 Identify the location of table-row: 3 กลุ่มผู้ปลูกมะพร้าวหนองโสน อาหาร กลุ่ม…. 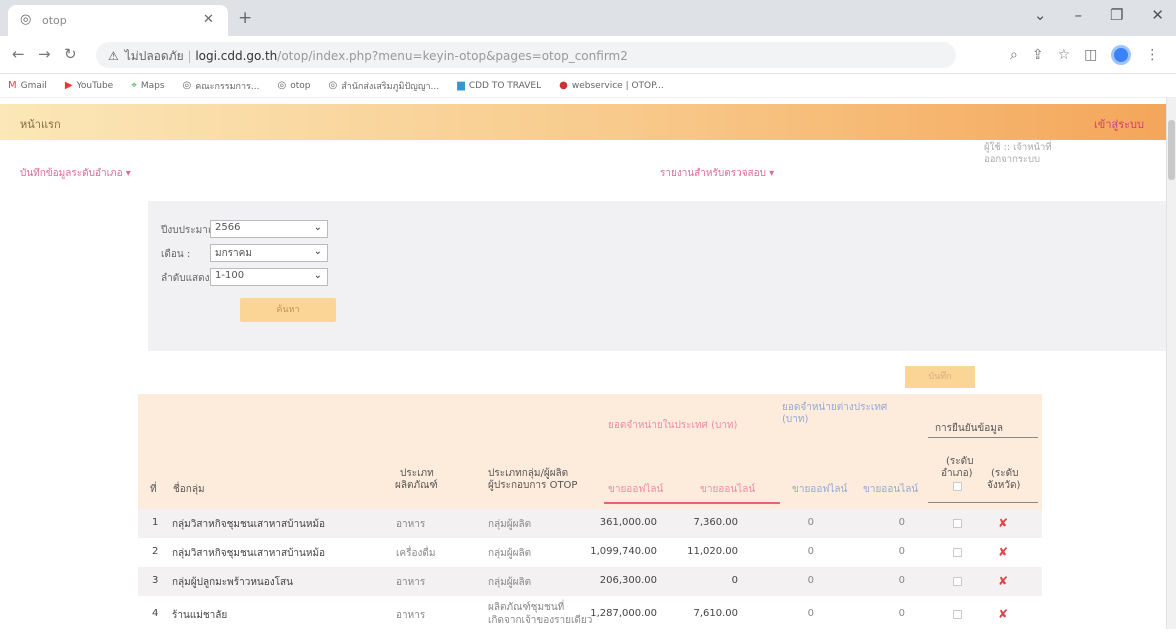
(590, 581).